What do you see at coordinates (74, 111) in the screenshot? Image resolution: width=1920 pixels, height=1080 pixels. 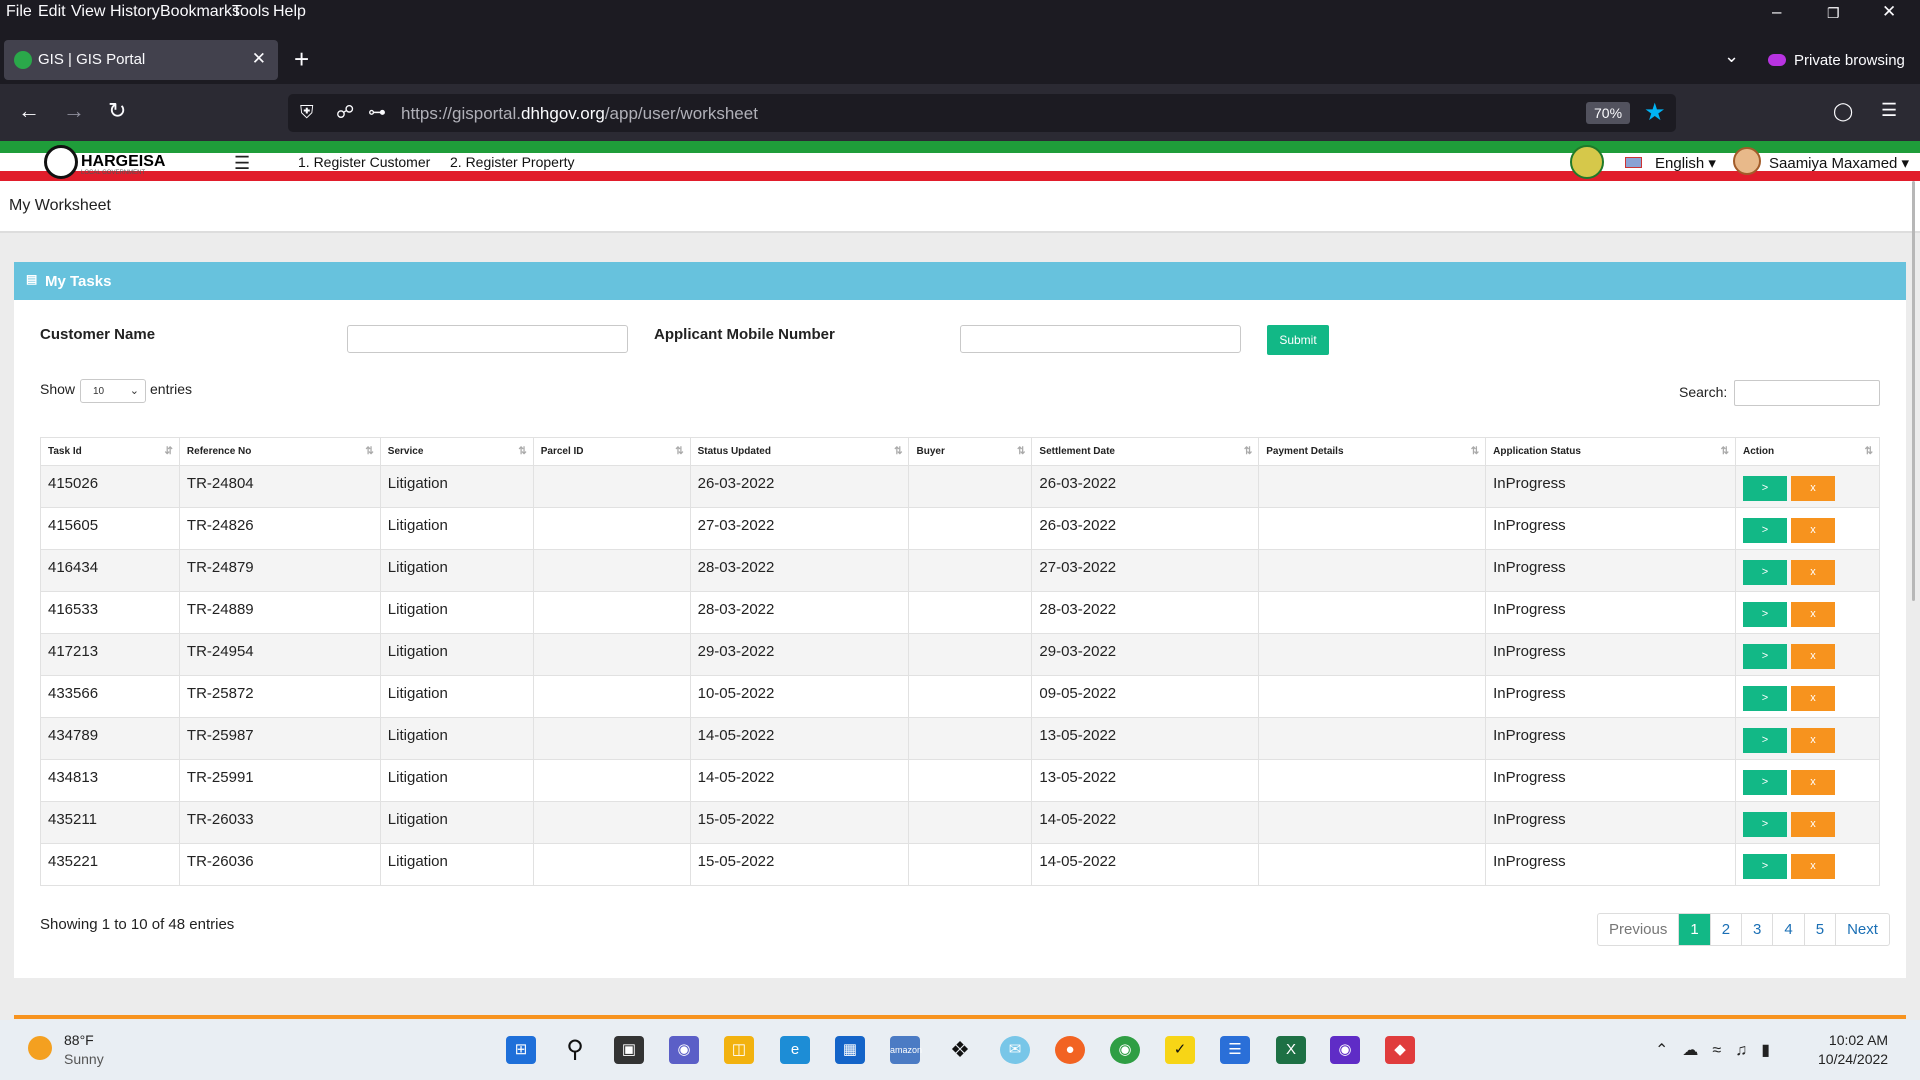 I see `forward-icon: →` at bounding box center [74, 111].